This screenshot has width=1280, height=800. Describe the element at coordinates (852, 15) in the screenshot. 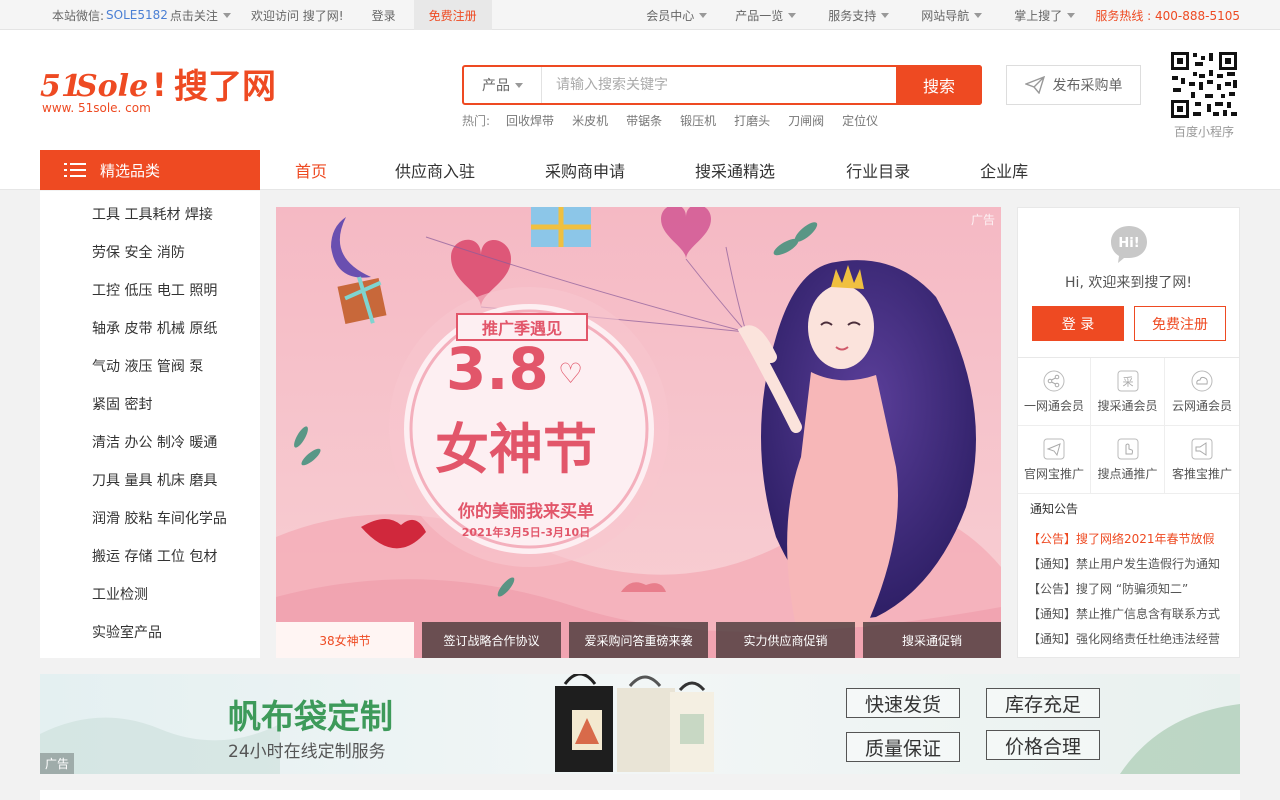

I see `menu-label: 服务支持` at that location.